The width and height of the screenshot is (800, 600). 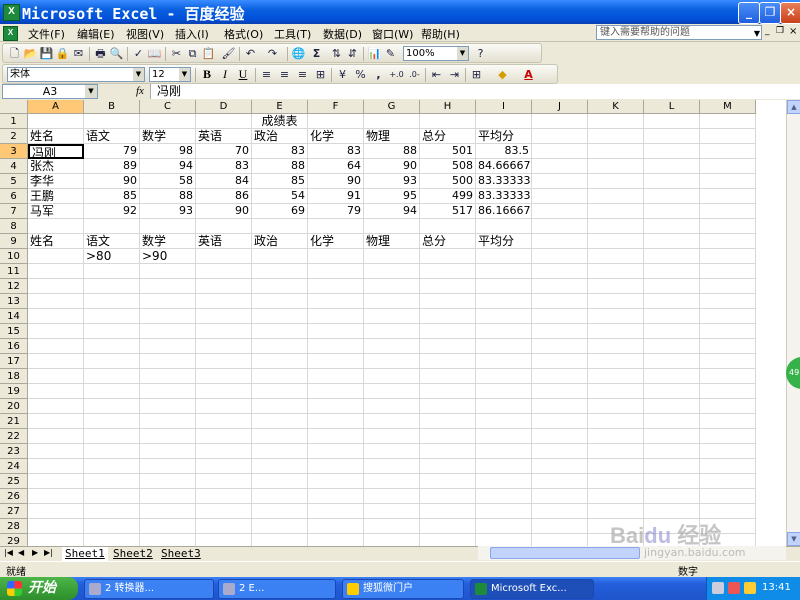 I want to click on score-cell: 79, so click(x=336, y=211).